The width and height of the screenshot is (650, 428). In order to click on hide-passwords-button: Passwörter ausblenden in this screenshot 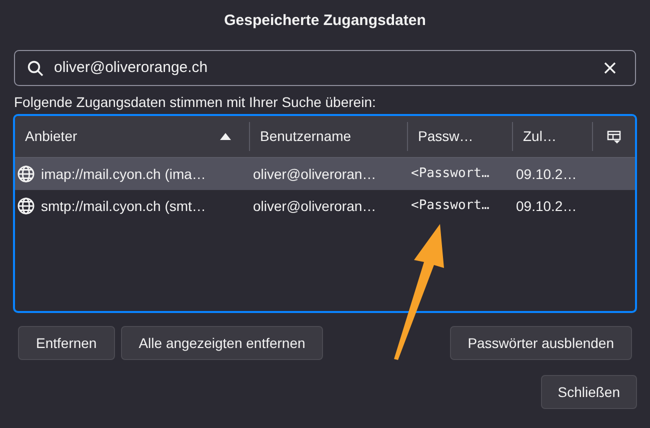, I will do `click(541, 343)`.